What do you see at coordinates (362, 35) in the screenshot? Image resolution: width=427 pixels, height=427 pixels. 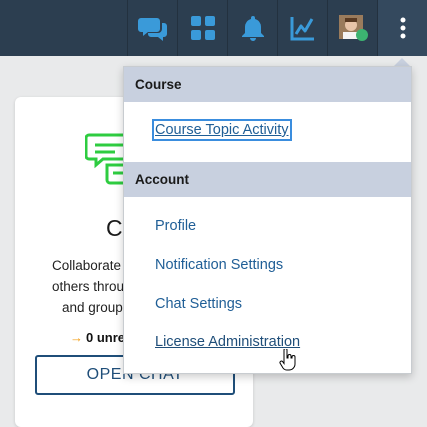 I see `online-status-icon` at bounding box center [362, 35].